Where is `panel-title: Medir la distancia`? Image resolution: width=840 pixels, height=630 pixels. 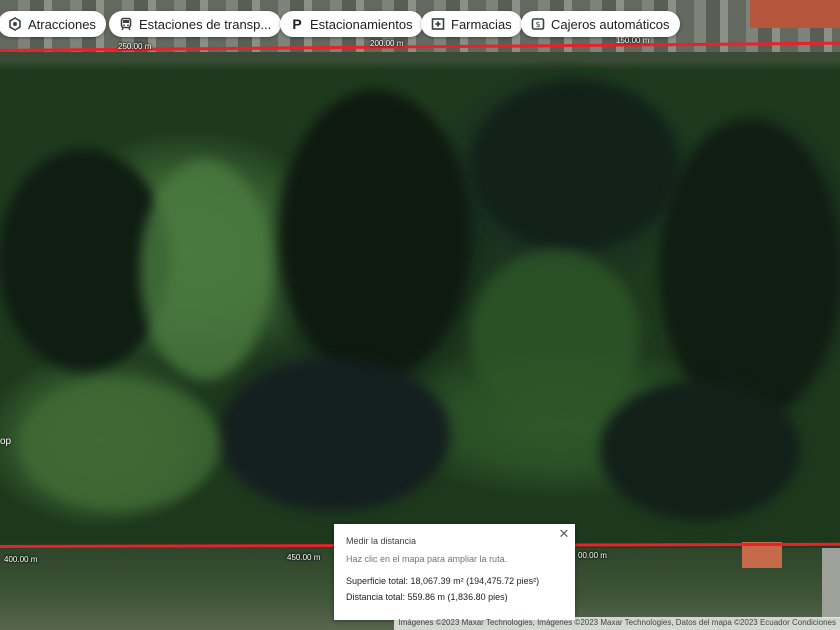
panel-title: Medir la distancia is located at coordinates (381, 541).